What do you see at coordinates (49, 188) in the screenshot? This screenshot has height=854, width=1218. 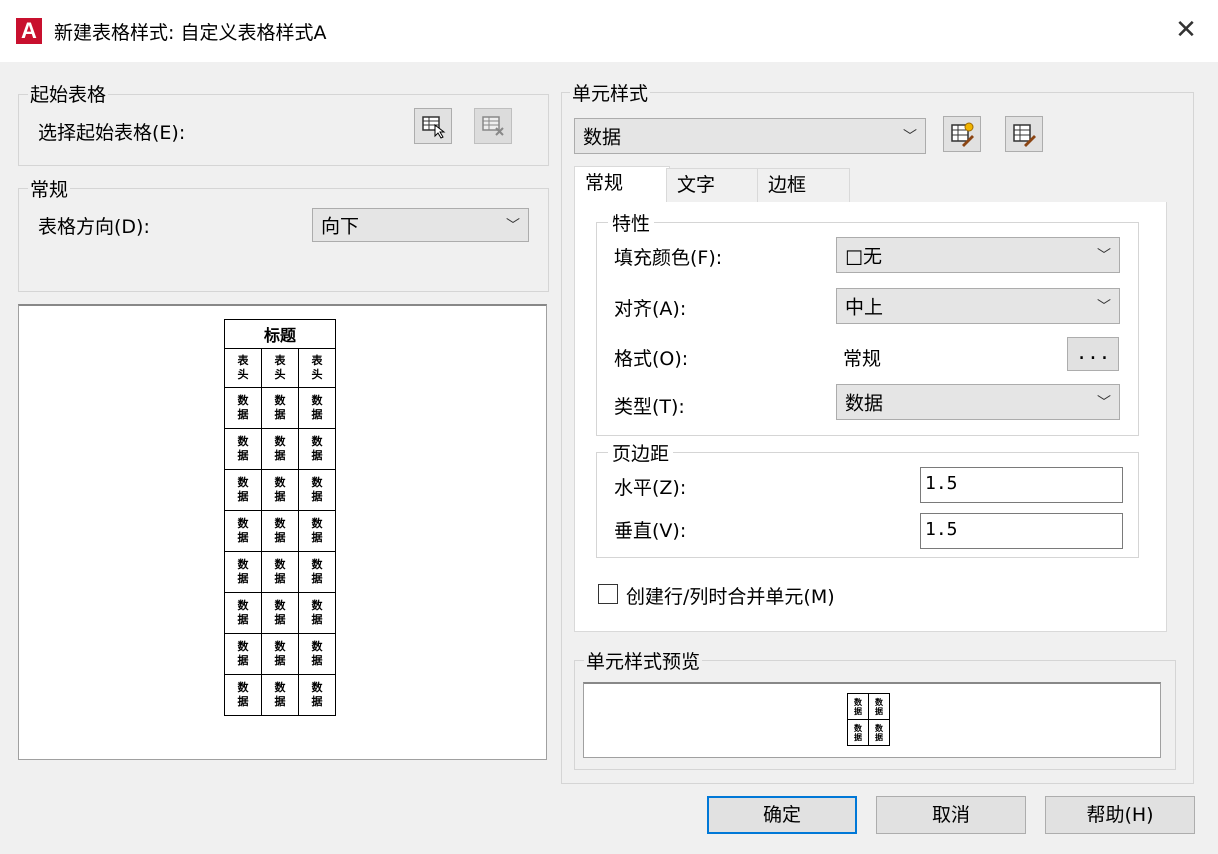 I see `general-group-label: 常规` at bounding box center [49, 188].